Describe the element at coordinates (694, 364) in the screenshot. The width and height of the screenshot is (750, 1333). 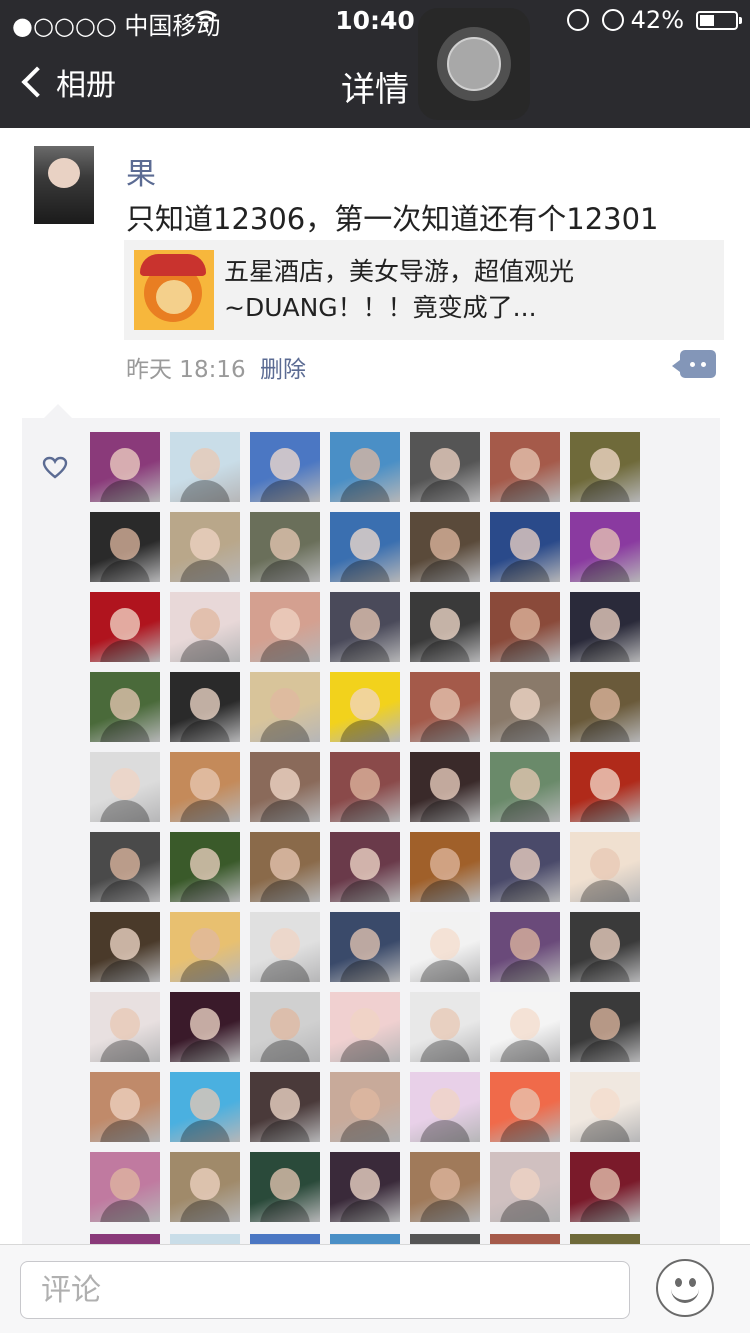
I see `comment-menu-button` at that location.